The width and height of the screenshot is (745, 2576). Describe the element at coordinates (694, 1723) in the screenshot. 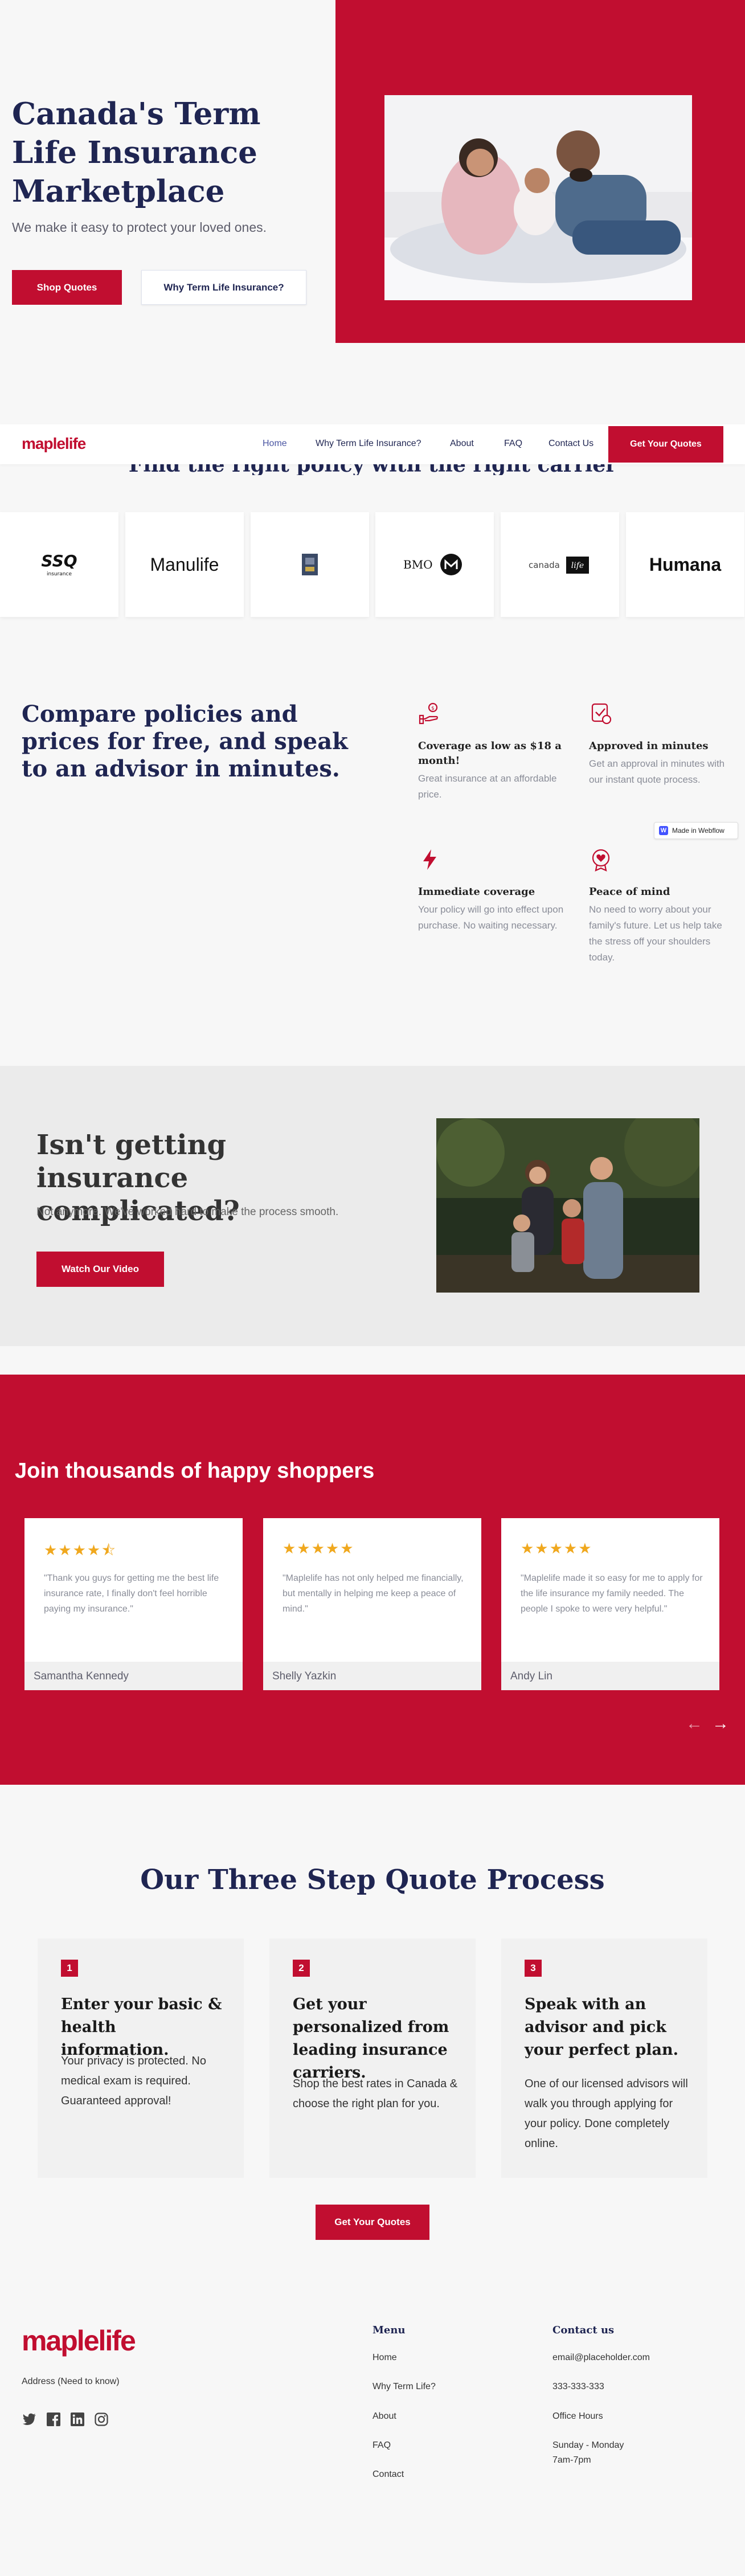

I see `arrow-left-icon: ←` at that location.